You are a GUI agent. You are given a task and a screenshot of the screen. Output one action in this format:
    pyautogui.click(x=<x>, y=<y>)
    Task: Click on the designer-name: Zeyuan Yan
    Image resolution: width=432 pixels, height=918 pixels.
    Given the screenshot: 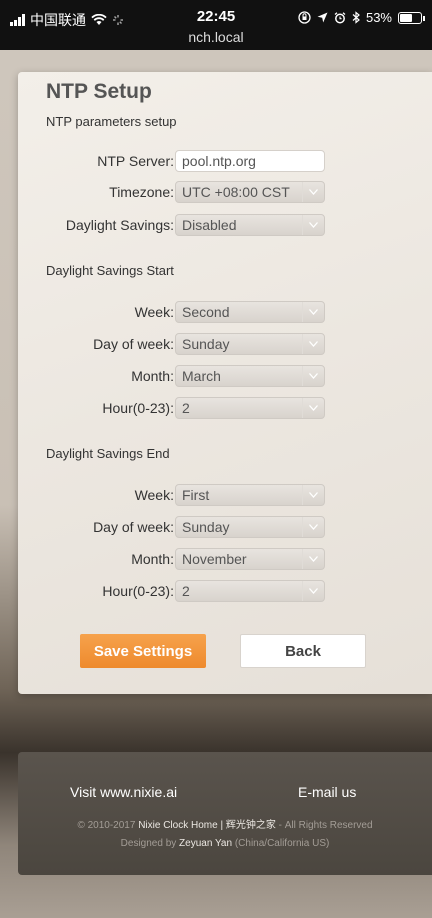 What is the action you would take?
    pyautogui.click(x=206, y=843)
    